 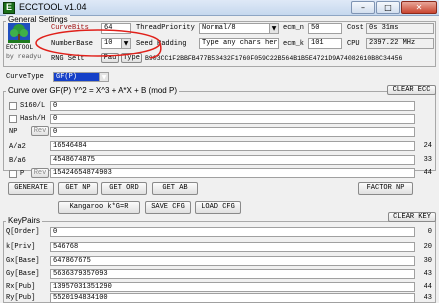 What do you see at coordinates (24, 220) in the screenshot?
I see `keypairs-title: KeyPairs` at bounding box center [24, 220].